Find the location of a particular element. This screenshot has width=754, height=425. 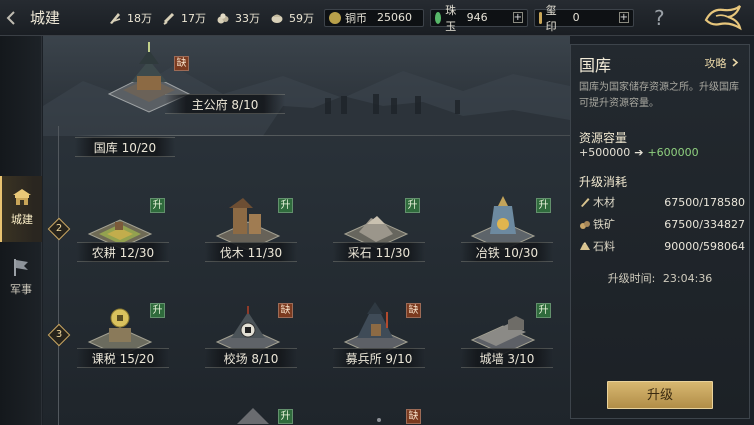

seal-icon is located at coordinates (540, 17).